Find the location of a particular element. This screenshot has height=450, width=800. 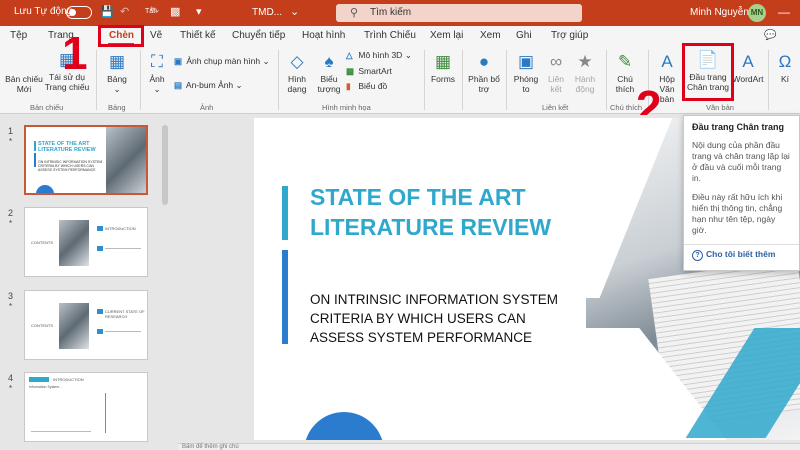

redo-icon: ↷ is located at coordinates (154, 11).